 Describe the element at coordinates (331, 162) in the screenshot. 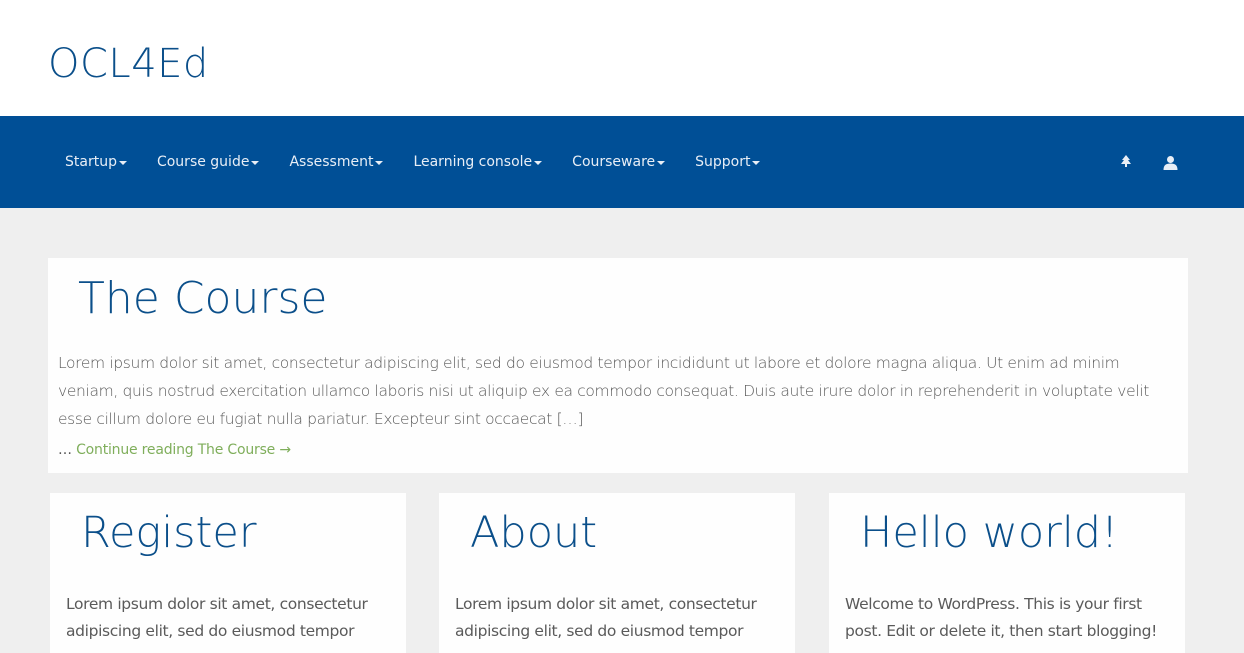

I see `nav-item-label: Assessment` at that location.